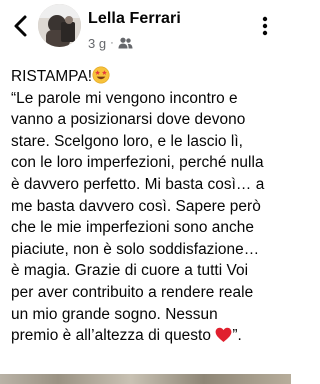 This screenshot has width=320, height=384. I want to click on friends-icon, so click(125, 43).